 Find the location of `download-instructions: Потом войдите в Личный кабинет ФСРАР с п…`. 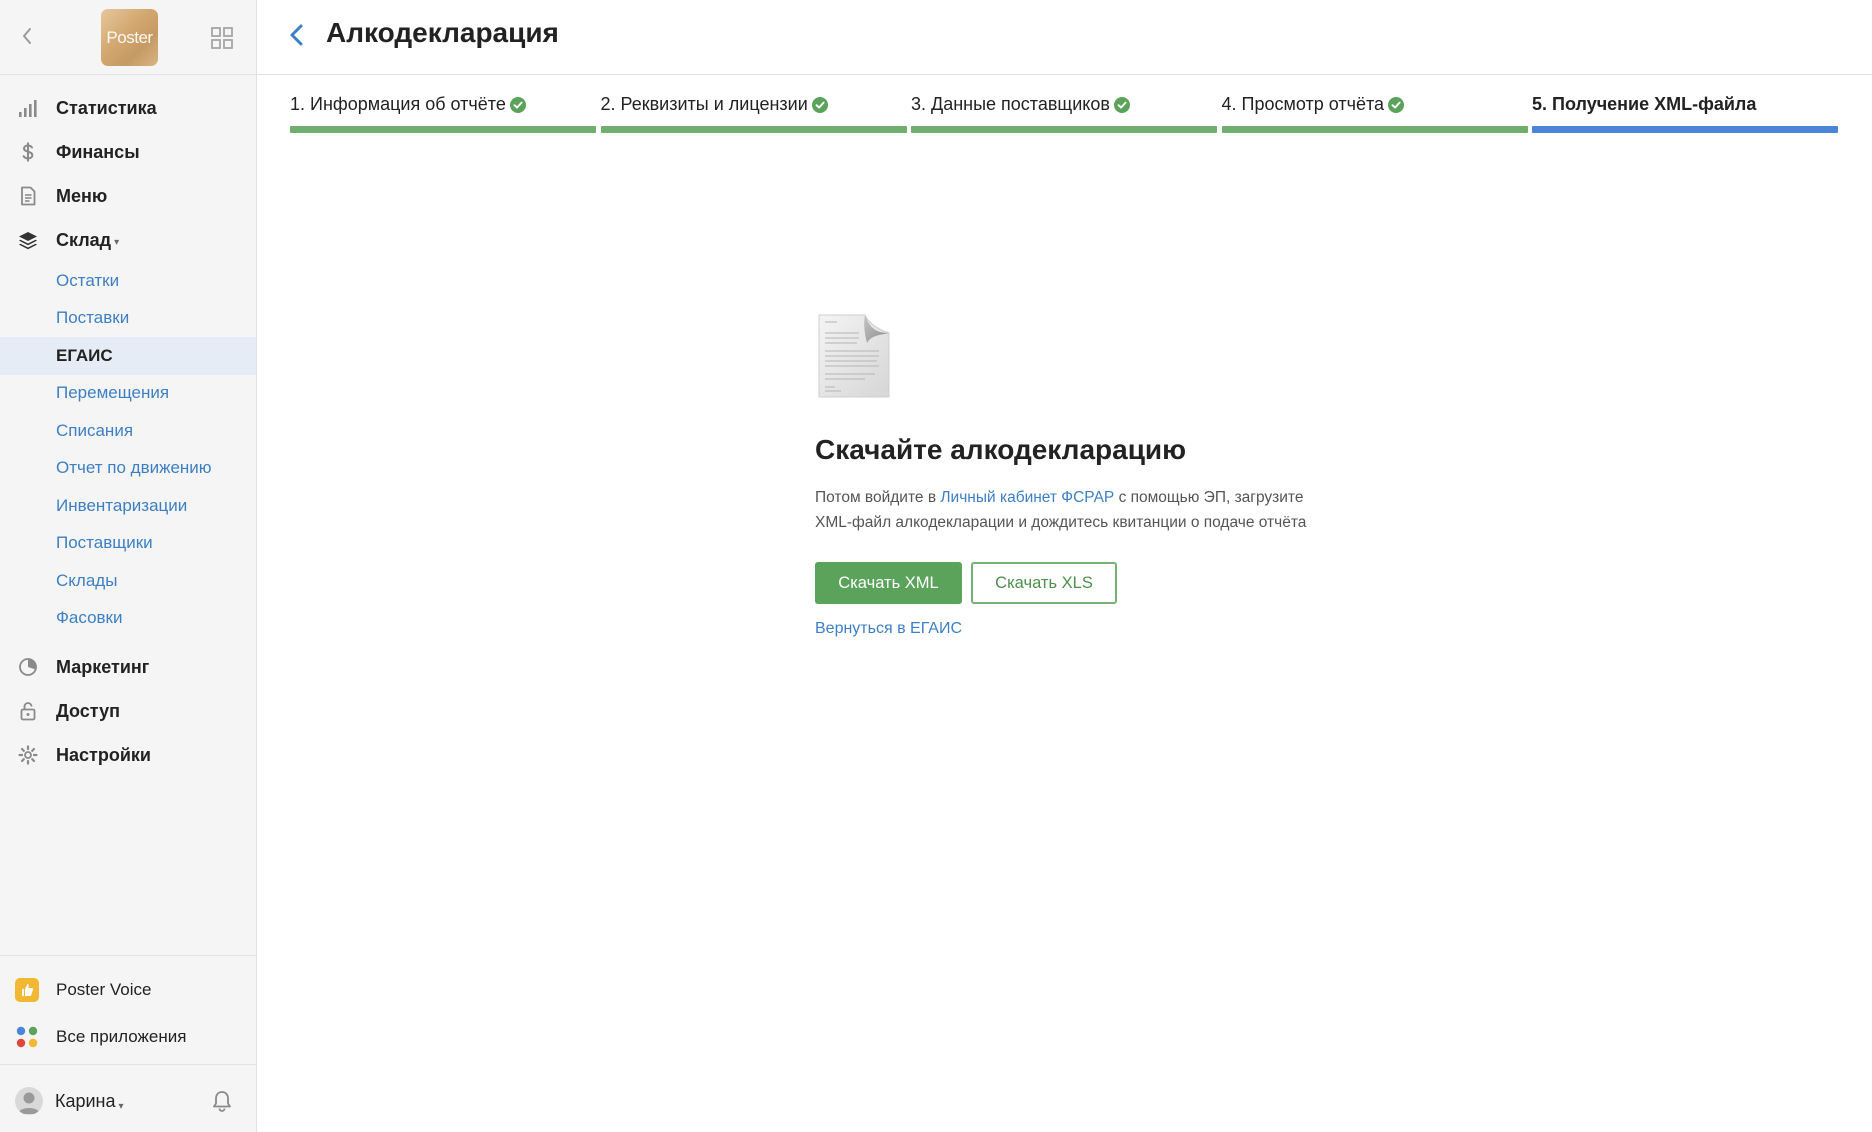

download-instructions: Потом войдите в Личный кабинет ФСРАР с п… is located at coordinates (1075, 510).